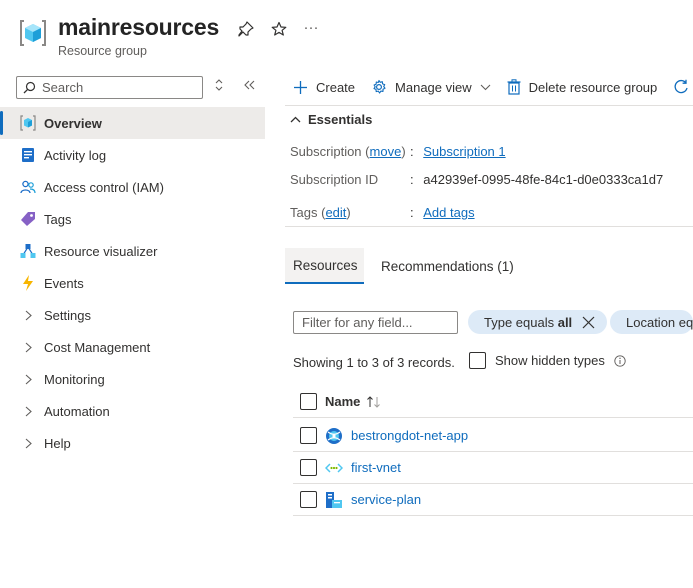 Image resolution: width=693 pixels, height=588 pixels. I want to click on location-filter-pill: Location eq, so click(651, 322).